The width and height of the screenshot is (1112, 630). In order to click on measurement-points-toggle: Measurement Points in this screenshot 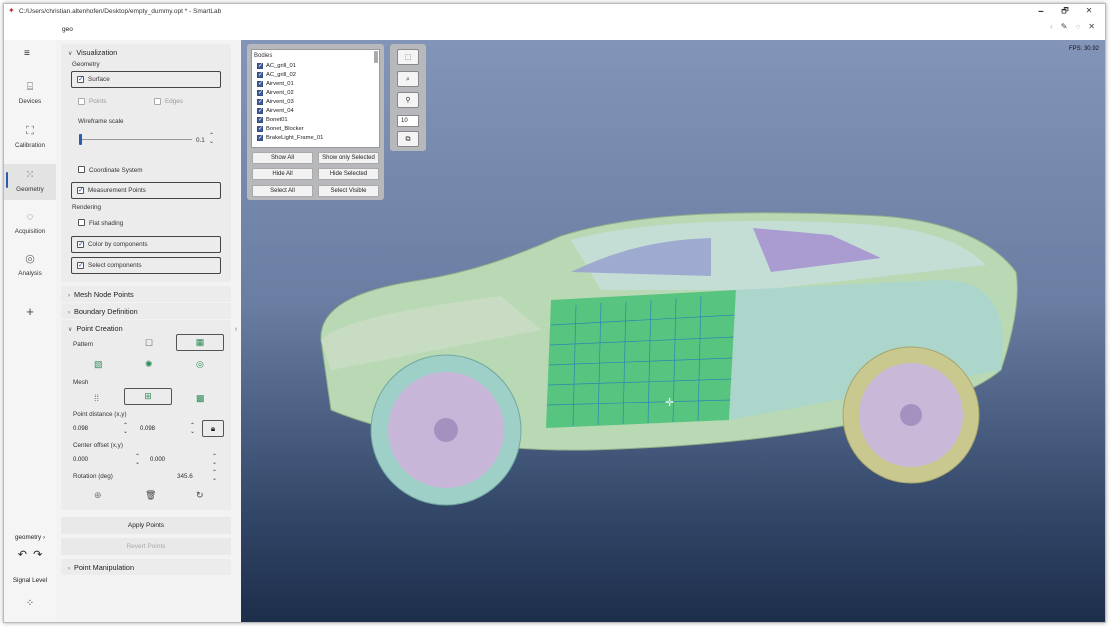, I will do `click(146, 190)`.